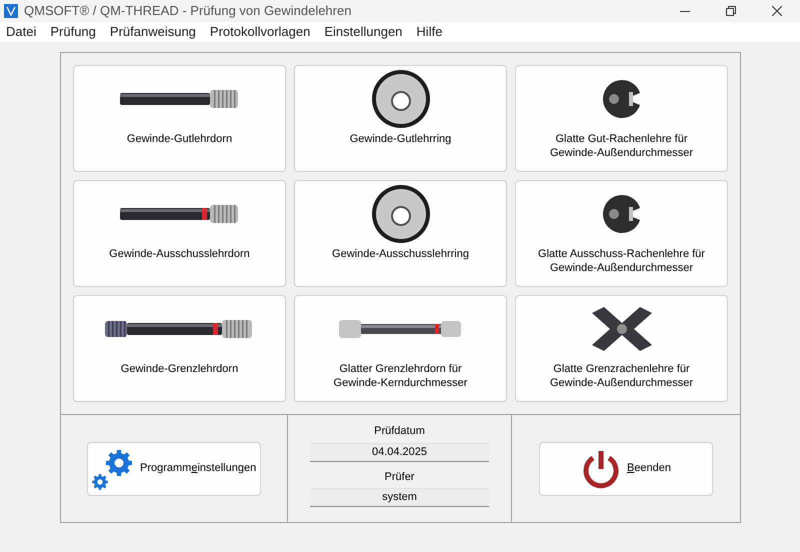  I want to click on snap-gauge-drawing, so click(622, 329).